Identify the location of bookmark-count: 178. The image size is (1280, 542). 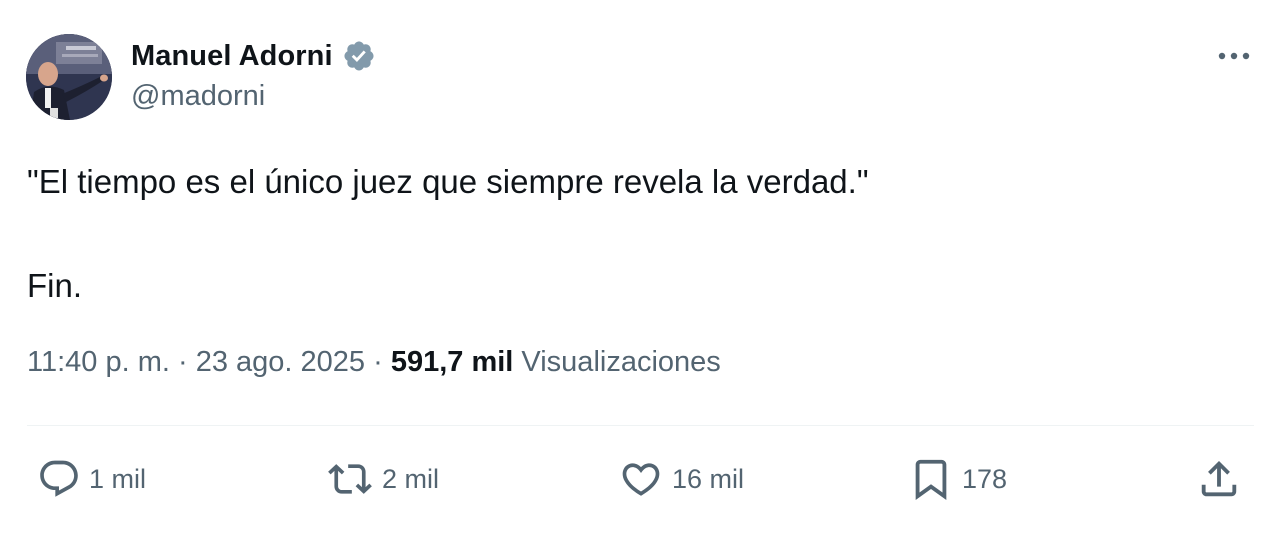
(985, 478).